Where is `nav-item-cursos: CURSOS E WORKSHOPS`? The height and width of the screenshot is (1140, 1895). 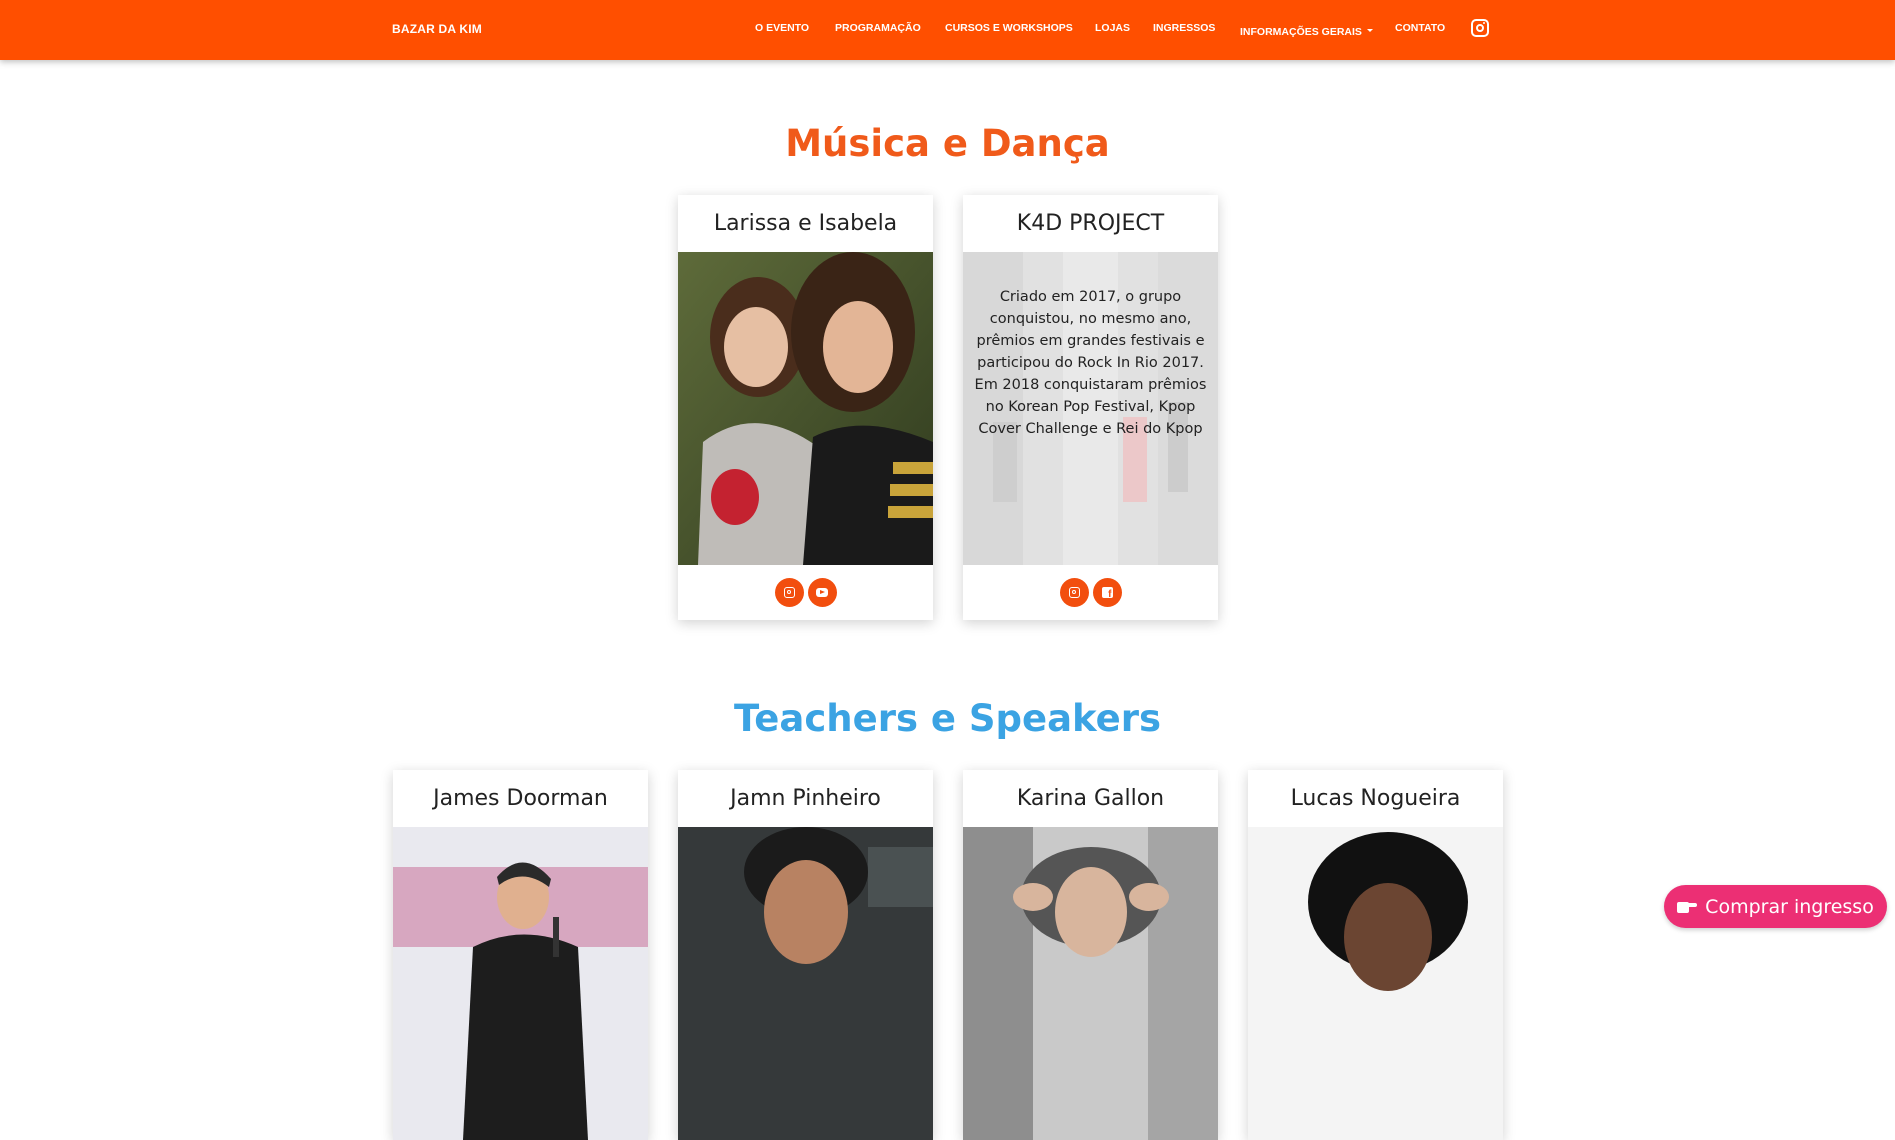 nav-item-cursos: CURSOS E WORKSHOPS is located at coordinates (1009, 28).